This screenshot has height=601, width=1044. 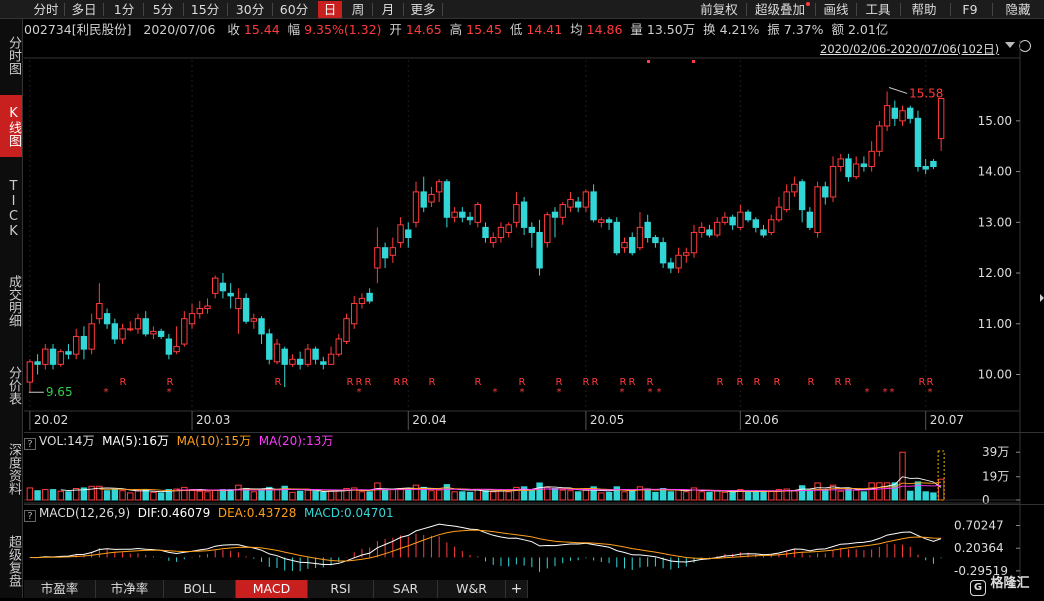 I want to click on add-tab-icon: +, so click(x=517, y=589).